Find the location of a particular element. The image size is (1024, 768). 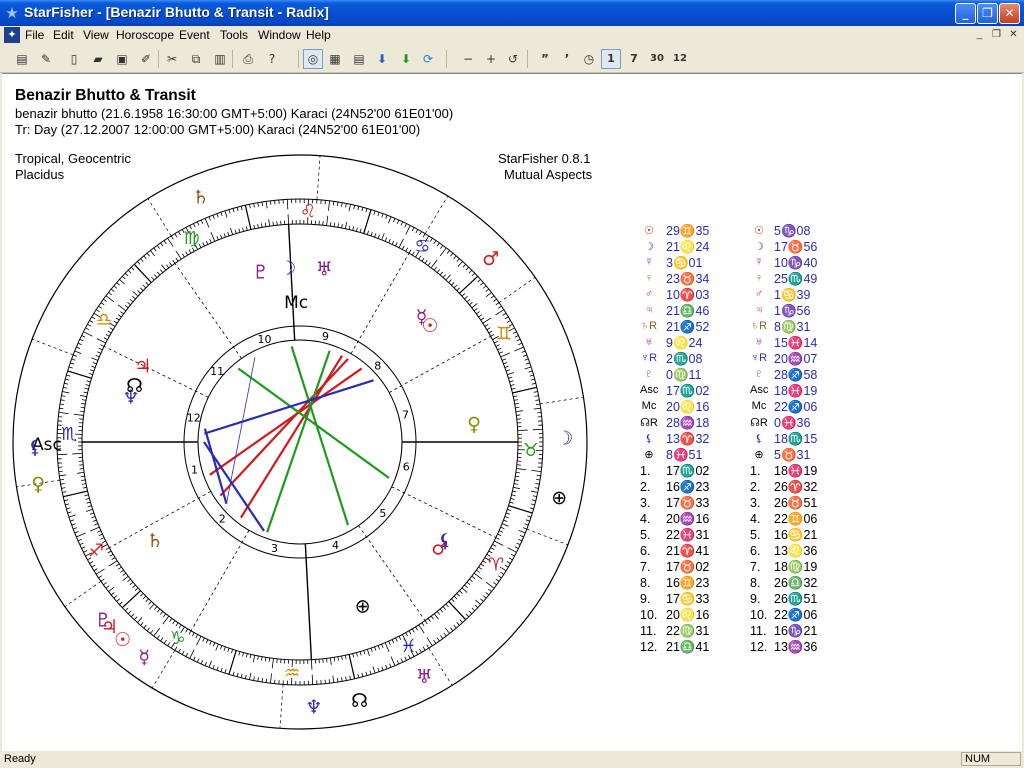

zoom-out-icon: − is located at coordinates (468, 59).